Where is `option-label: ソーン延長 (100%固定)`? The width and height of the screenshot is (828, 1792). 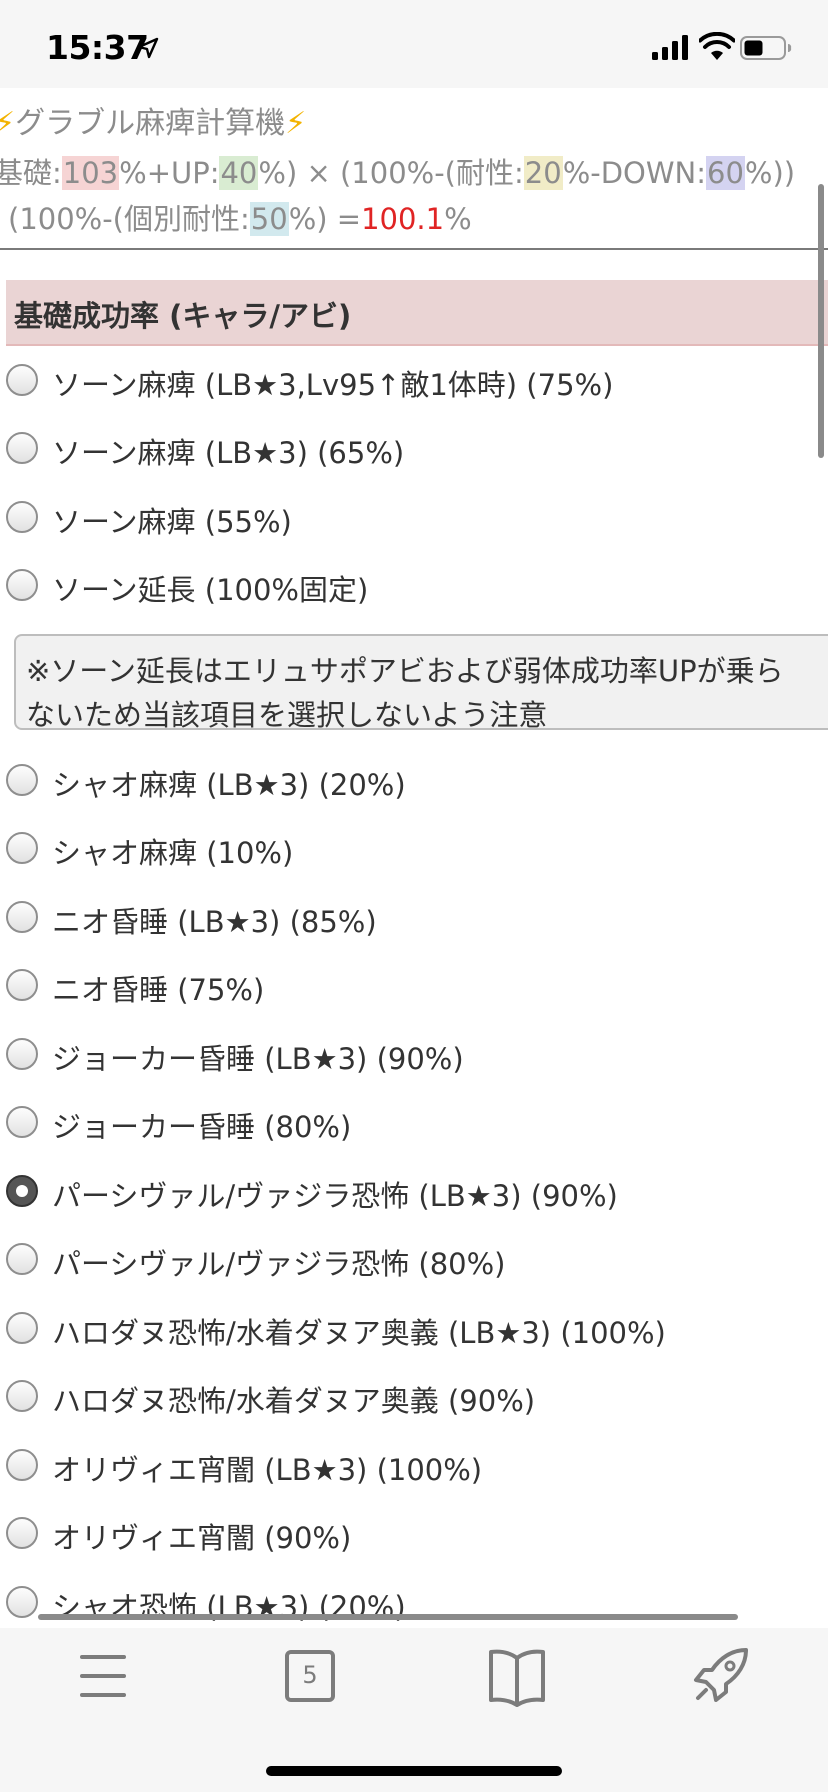 option-label: ソーン延長 (100%固定) is located at coordinates (210, 590).